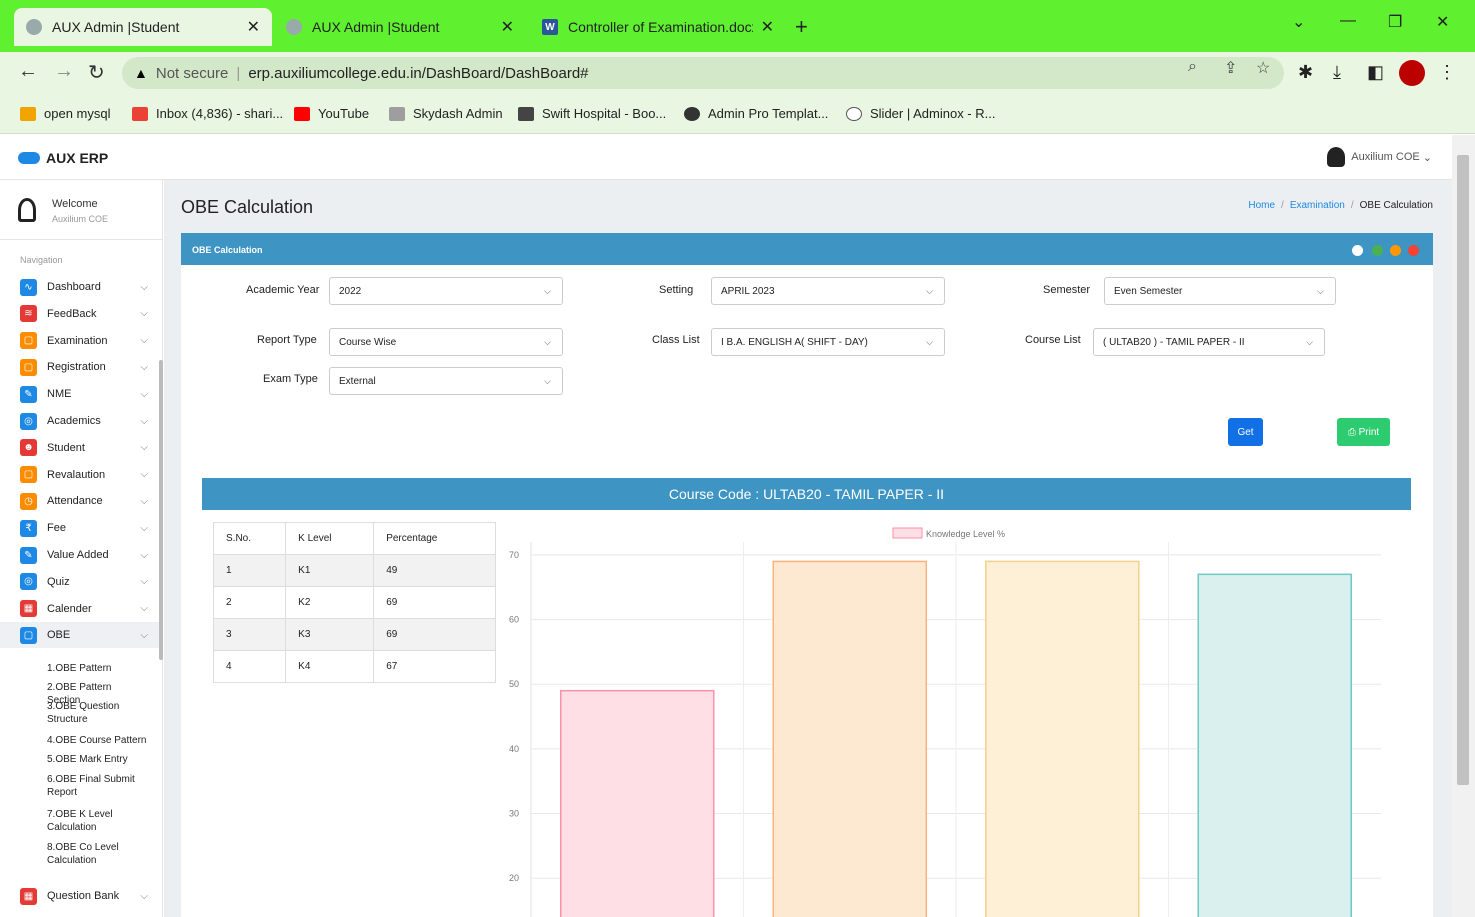 Image resolution: width=1475 pixels, height=917 pixels. What do you see at coordinates (283, 290) in the screenshot?
I see `academic-year-label: Academic Year` at bounding box center [283, 290].